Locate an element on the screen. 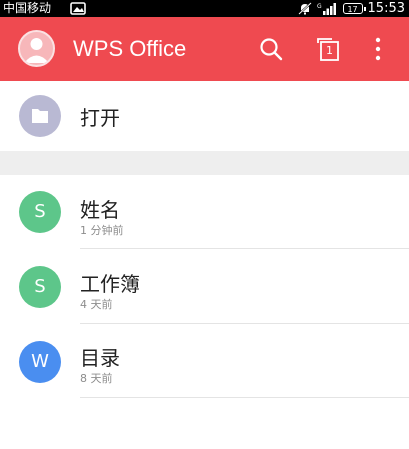 The image size is (409, 449). file-name: 工作簿 is located at coordinates (110, 284).